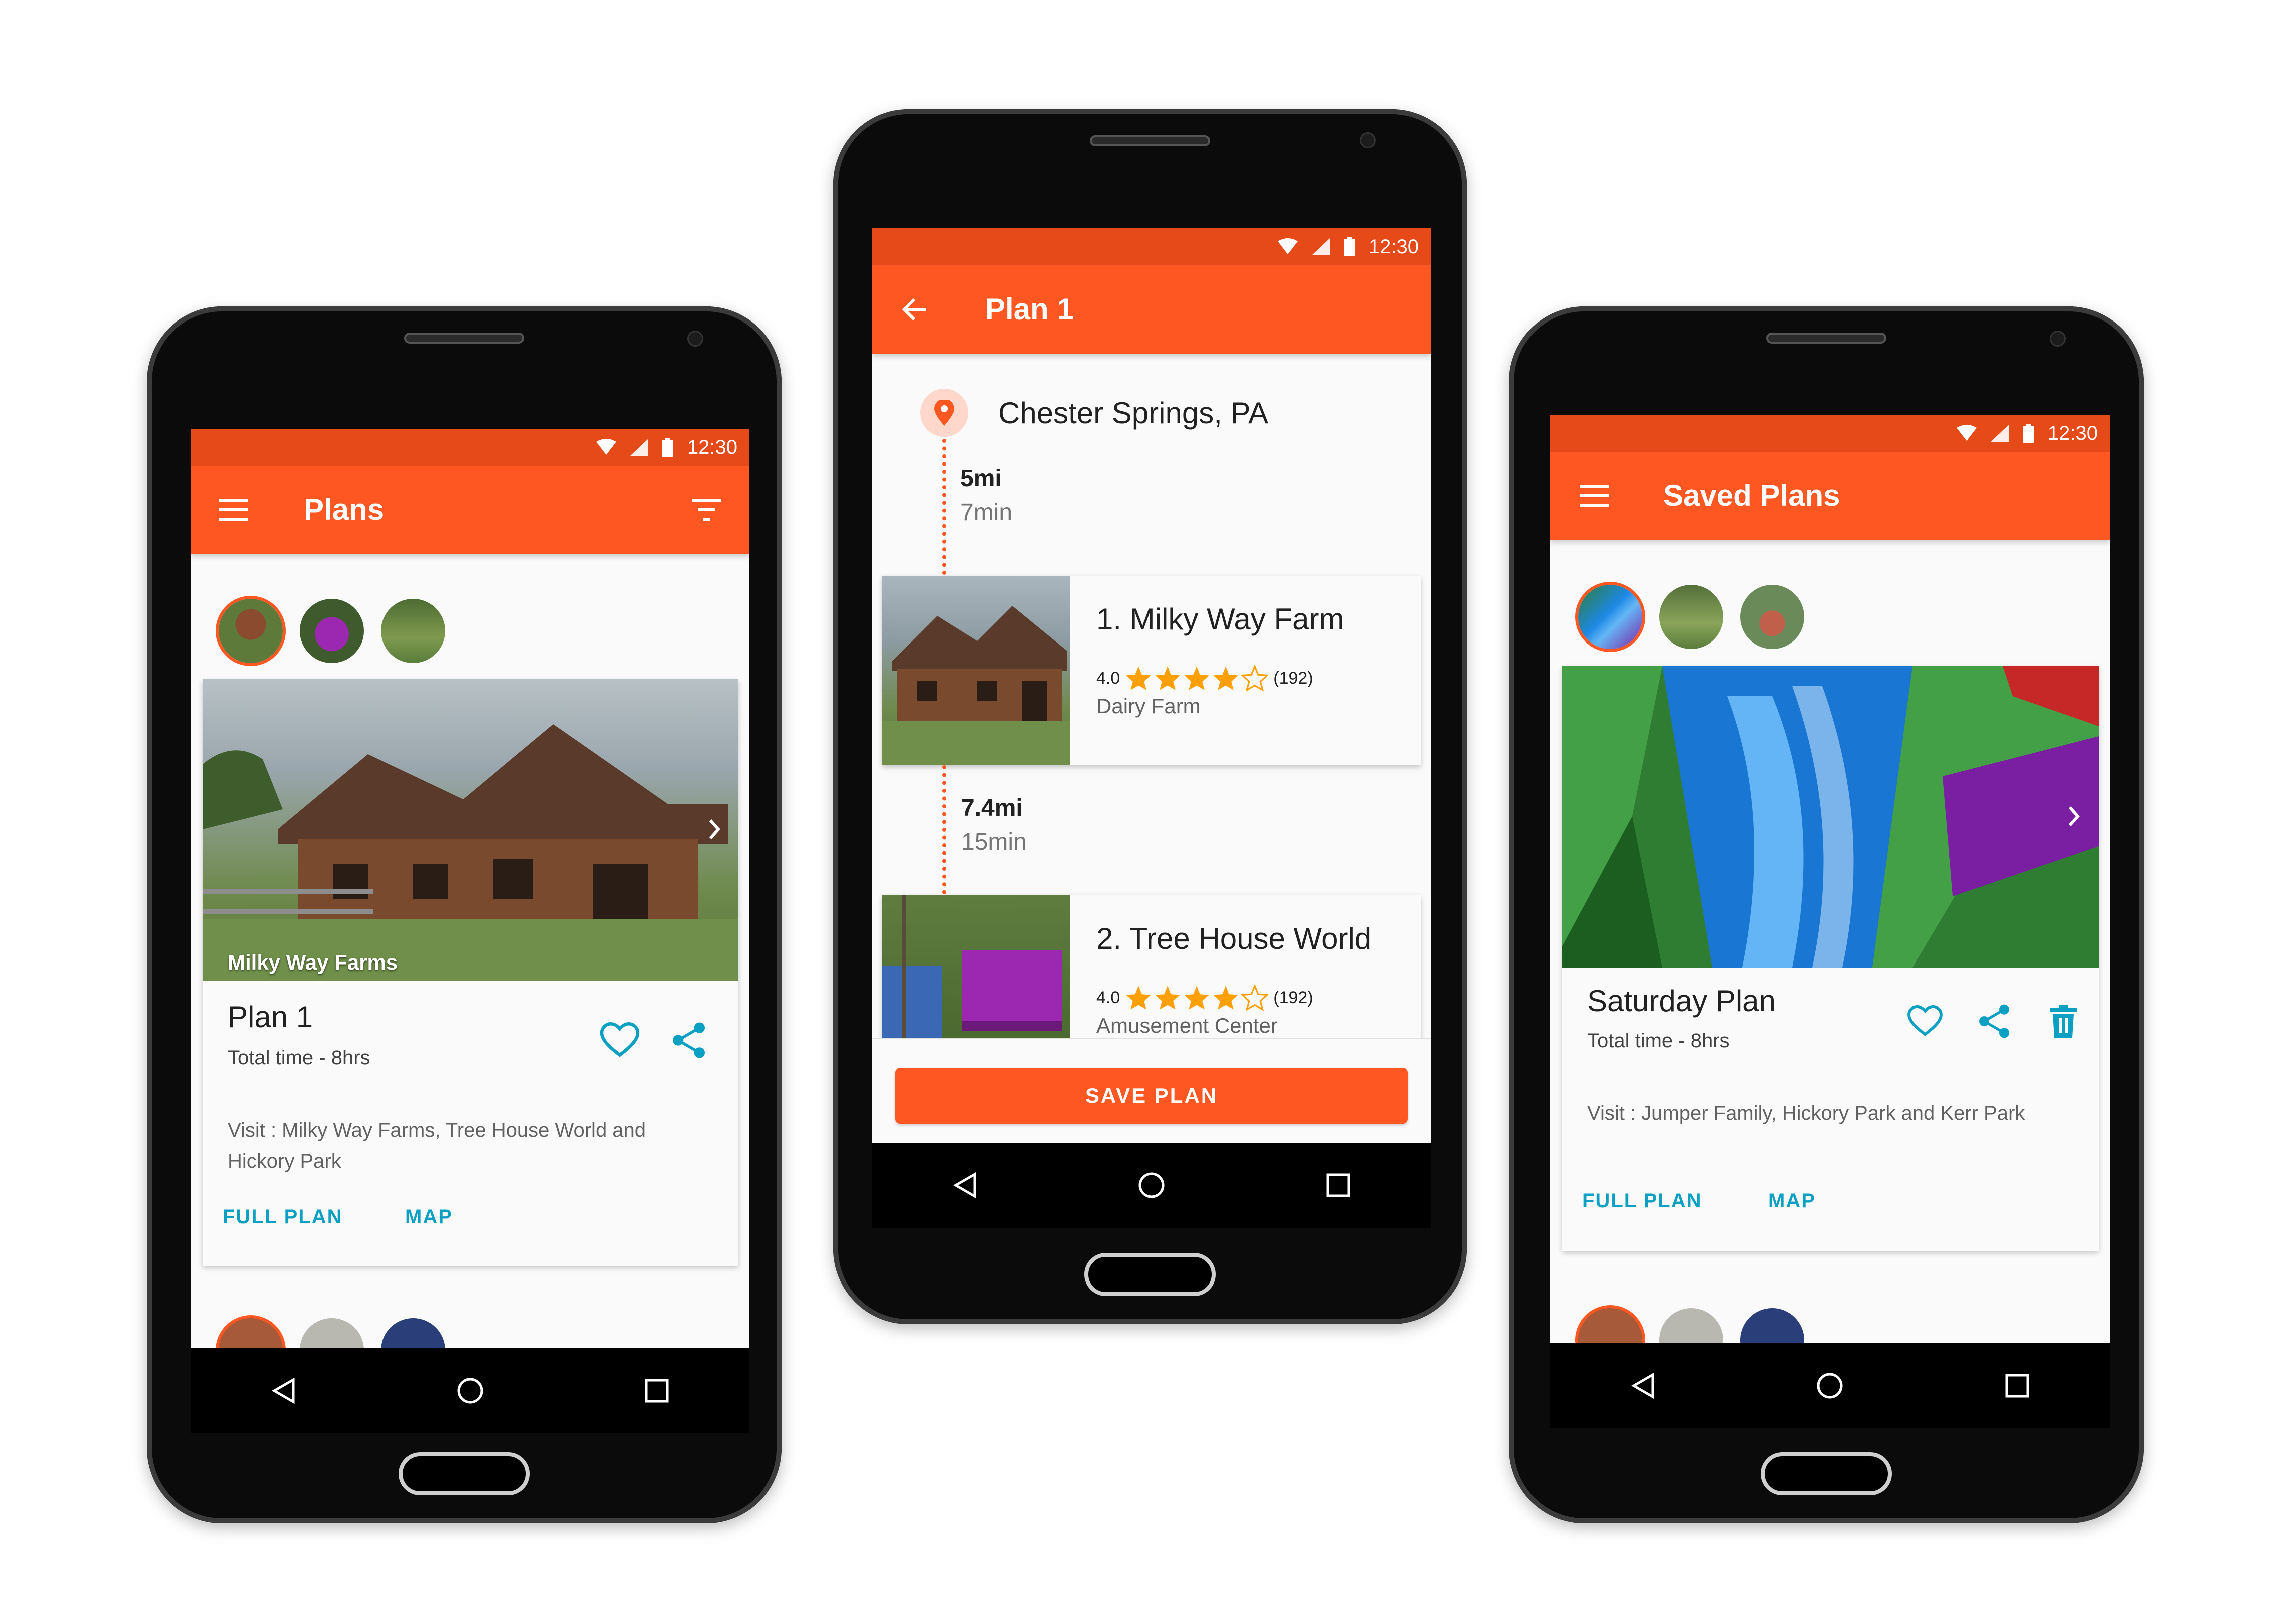 Image resolution: width=2296 pixels, height=1604 pixels. What do you see at coordinates (1234, 938) in the screenshot?
I see `place-name: 2. Tree House World` at bounding box center [1234, 938].